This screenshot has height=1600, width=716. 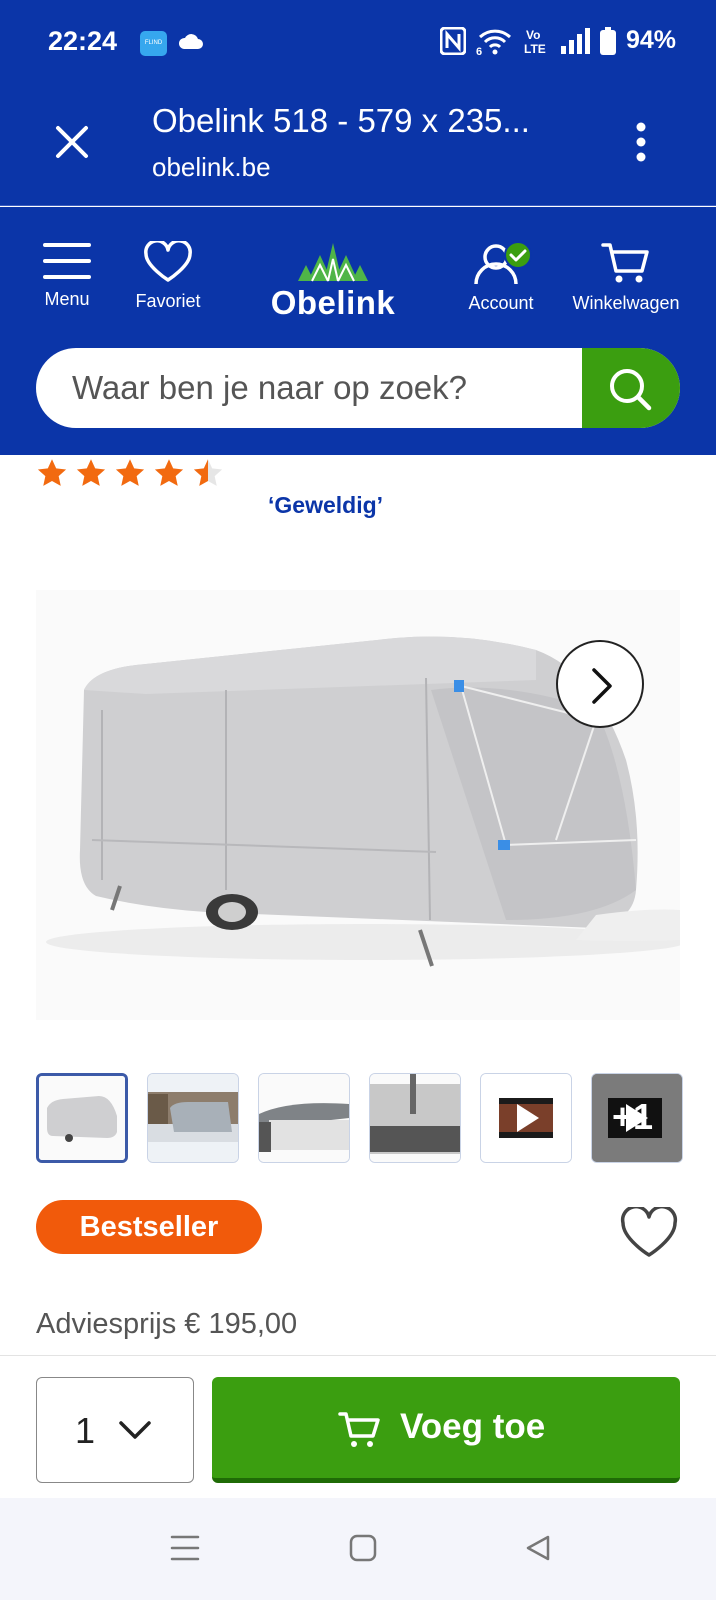 What do you see at coordinates (115, 1430) in the screenshot?
I see `quantity-select: 1` at bounding box center [115, 1430].